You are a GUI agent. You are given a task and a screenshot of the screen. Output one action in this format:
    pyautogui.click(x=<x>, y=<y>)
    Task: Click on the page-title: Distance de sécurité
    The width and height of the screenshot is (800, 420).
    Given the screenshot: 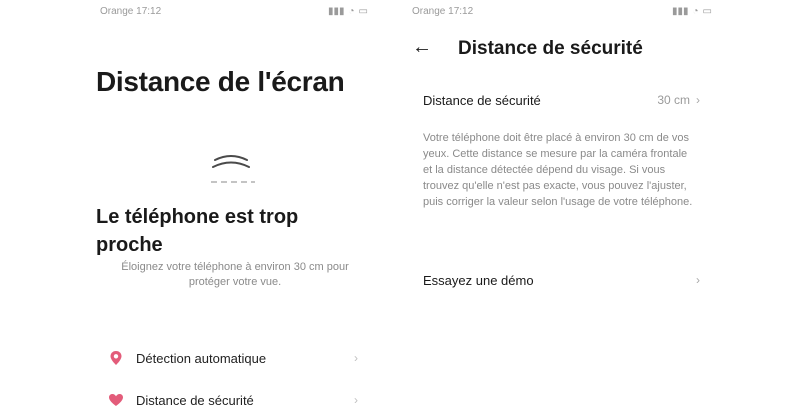 What is the action you would take?
    pyautogui.click(x=550, y=48)
    